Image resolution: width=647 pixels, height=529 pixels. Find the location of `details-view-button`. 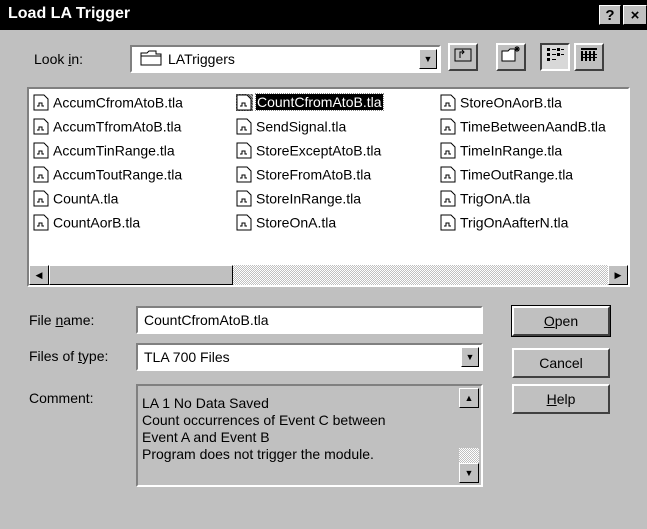

details-view-button is located at coordinates (589, 57).